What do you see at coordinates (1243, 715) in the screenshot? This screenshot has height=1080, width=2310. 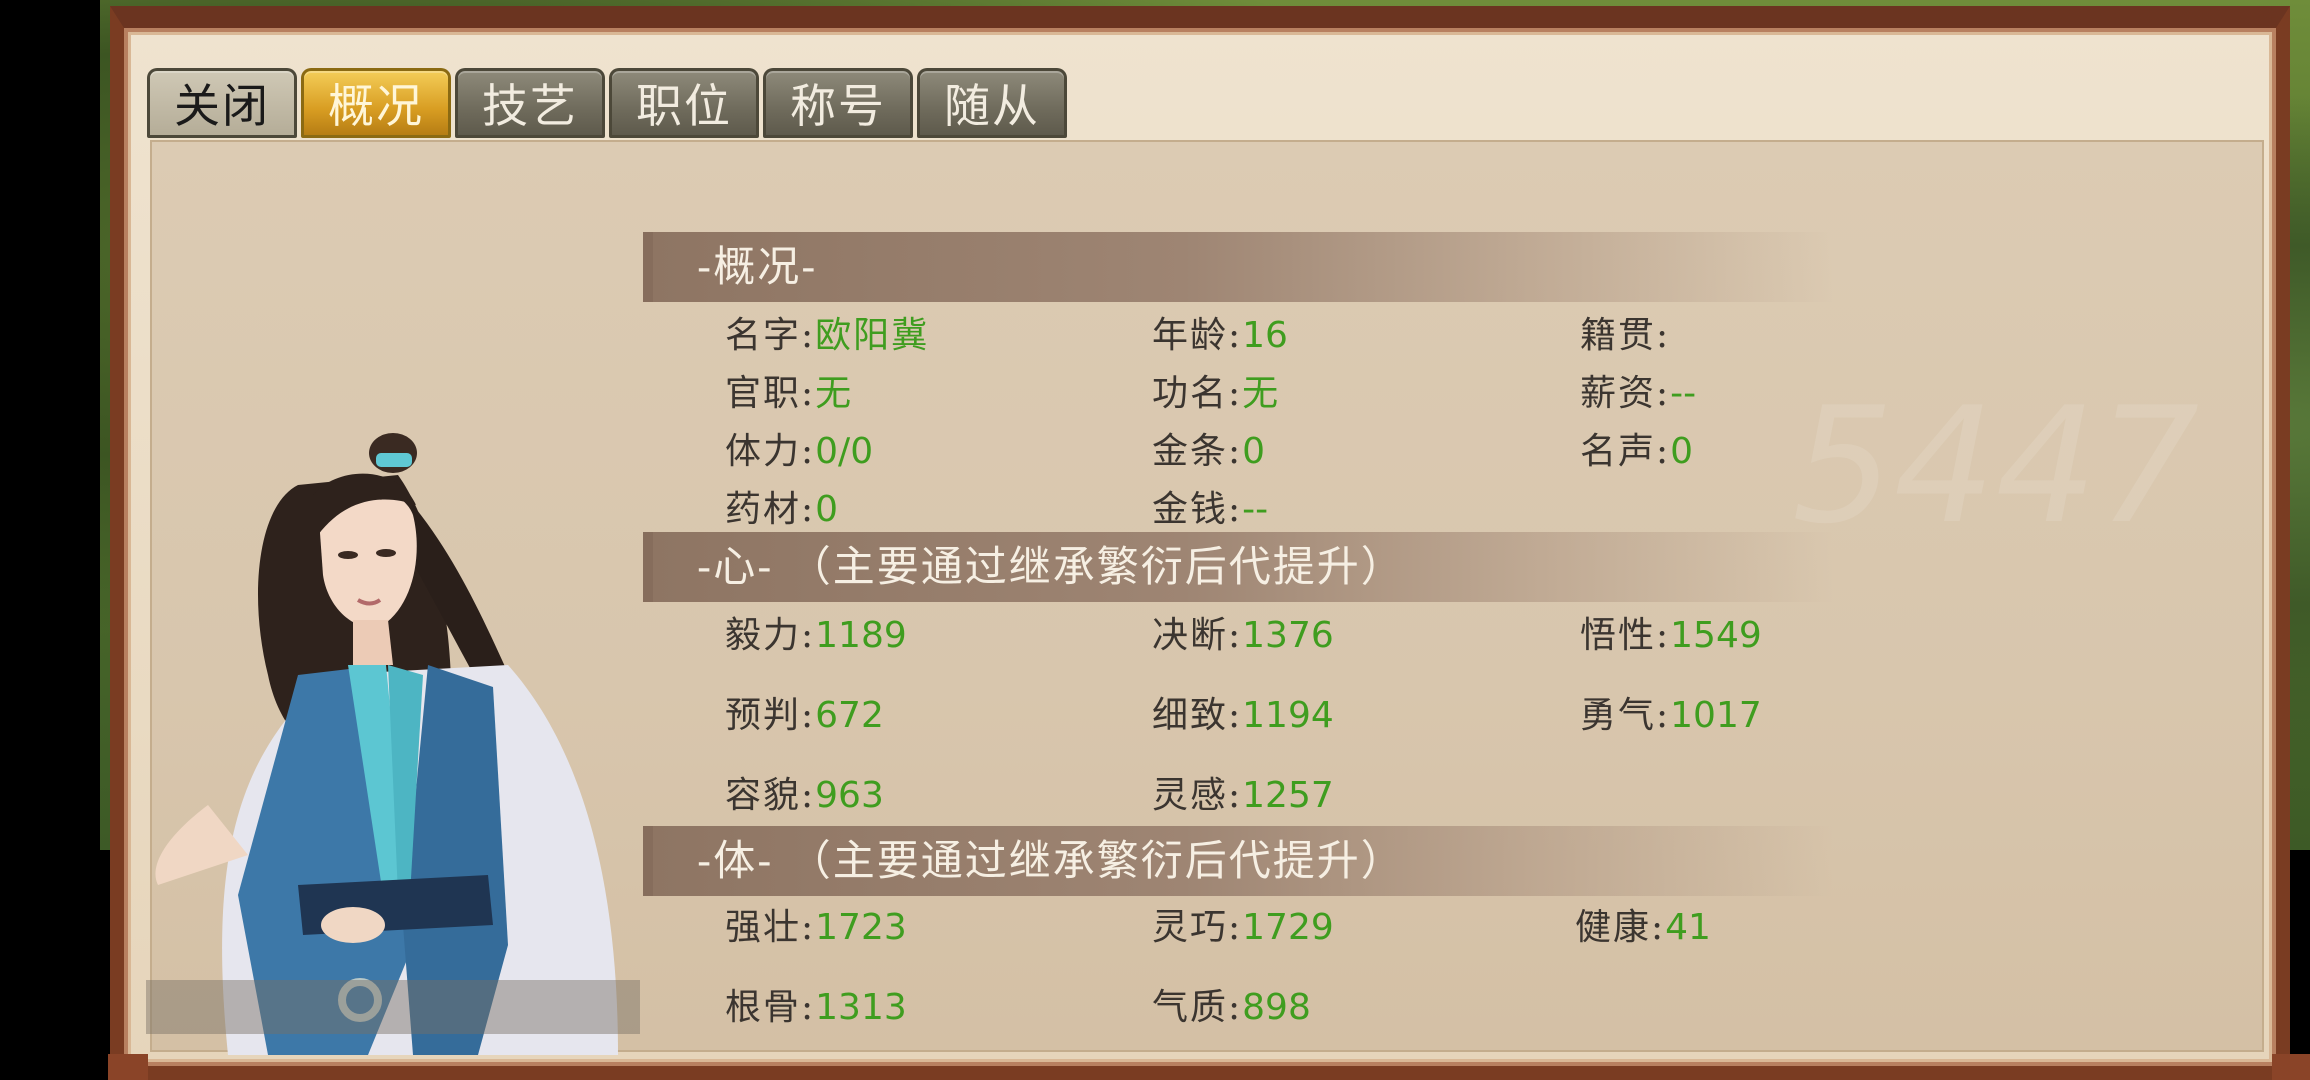 I see `stat-xizhi: 细致:1194` at bounding box center [1243, 715].